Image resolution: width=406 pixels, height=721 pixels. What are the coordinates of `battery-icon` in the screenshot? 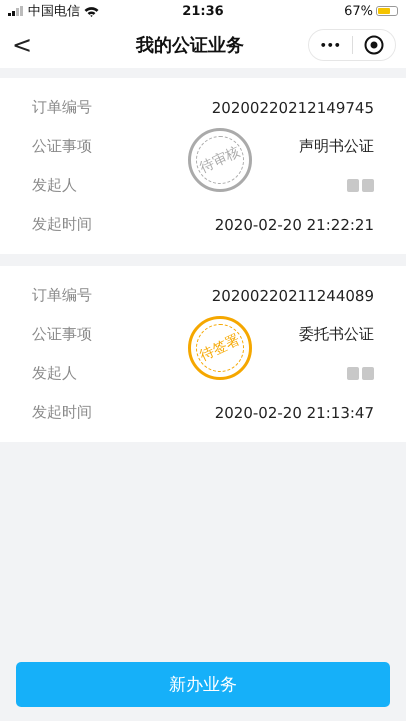 It's located at (387, 11).